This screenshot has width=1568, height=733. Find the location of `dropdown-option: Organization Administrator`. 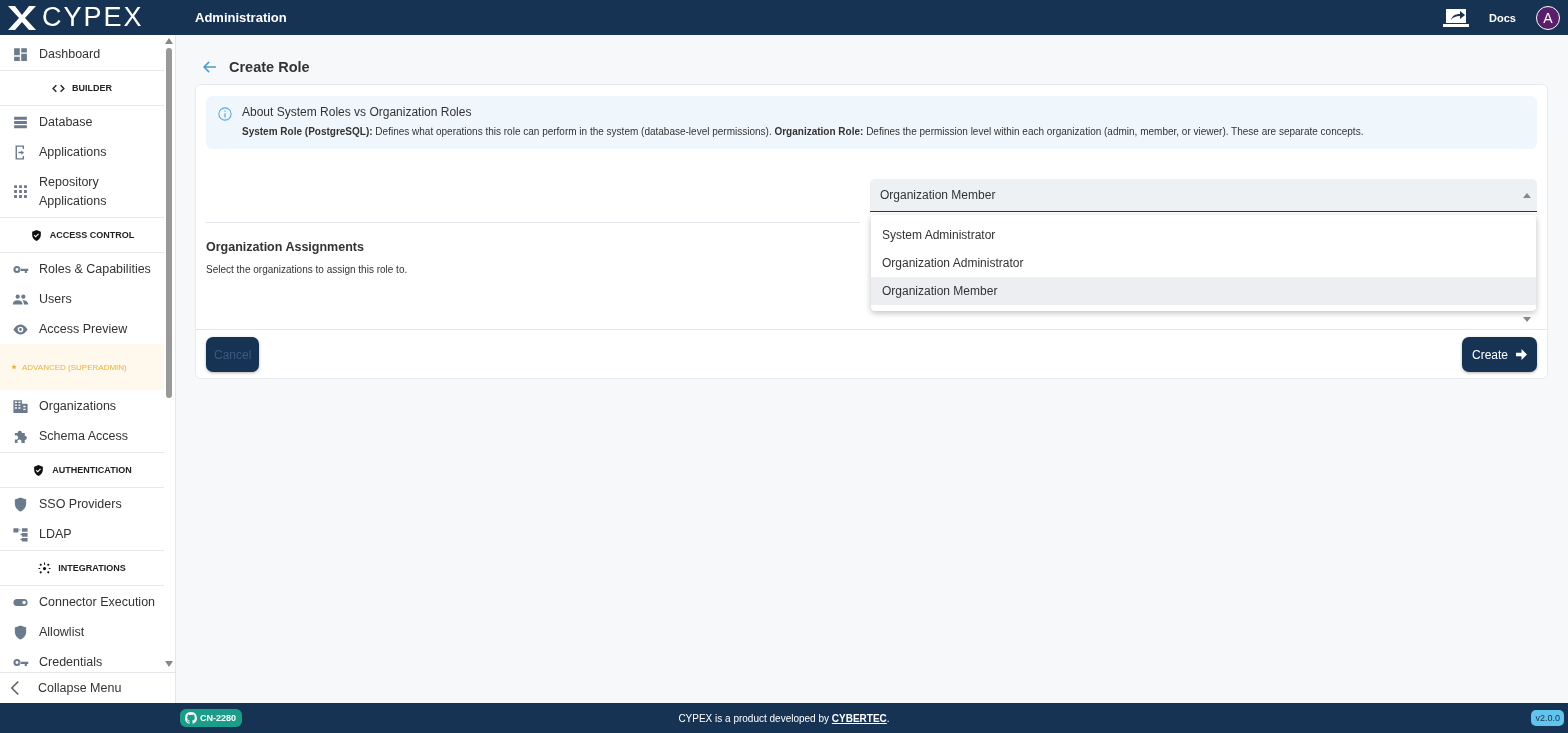

dropdown-option: Organization Administrator is located at coordinates (1203, 263).